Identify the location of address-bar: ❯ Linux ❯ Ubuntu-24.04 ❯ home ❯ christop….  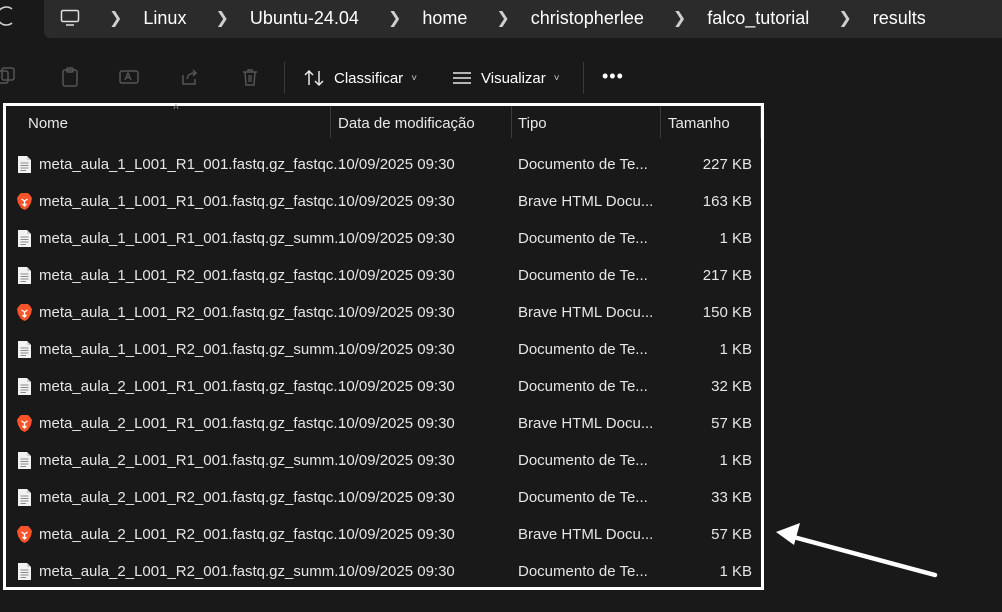
(501, 23).